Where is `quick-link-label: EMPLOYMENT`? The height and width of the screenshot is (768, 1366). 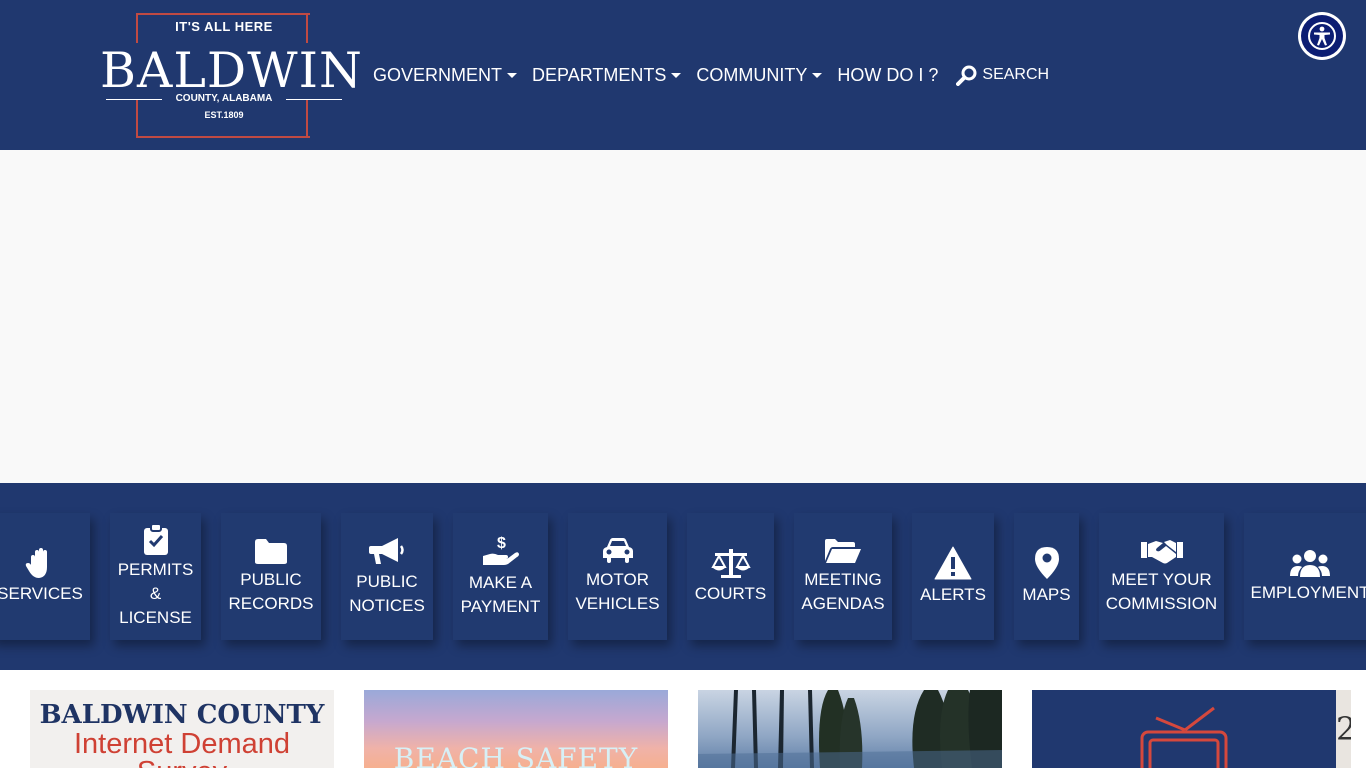 quick-link-label: EMPLOYMENT is located at coordinates (1308, 592).